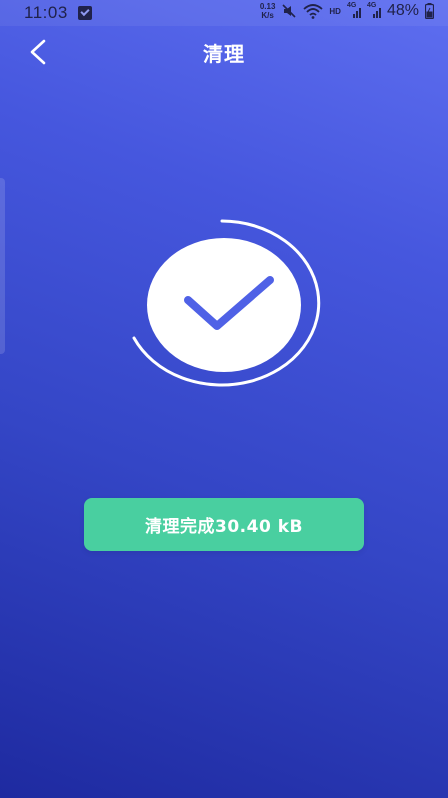  What do you see at coordinates (289, 11) in the screenshot?
I see `mute-icon` at bounding box center [289, 11].